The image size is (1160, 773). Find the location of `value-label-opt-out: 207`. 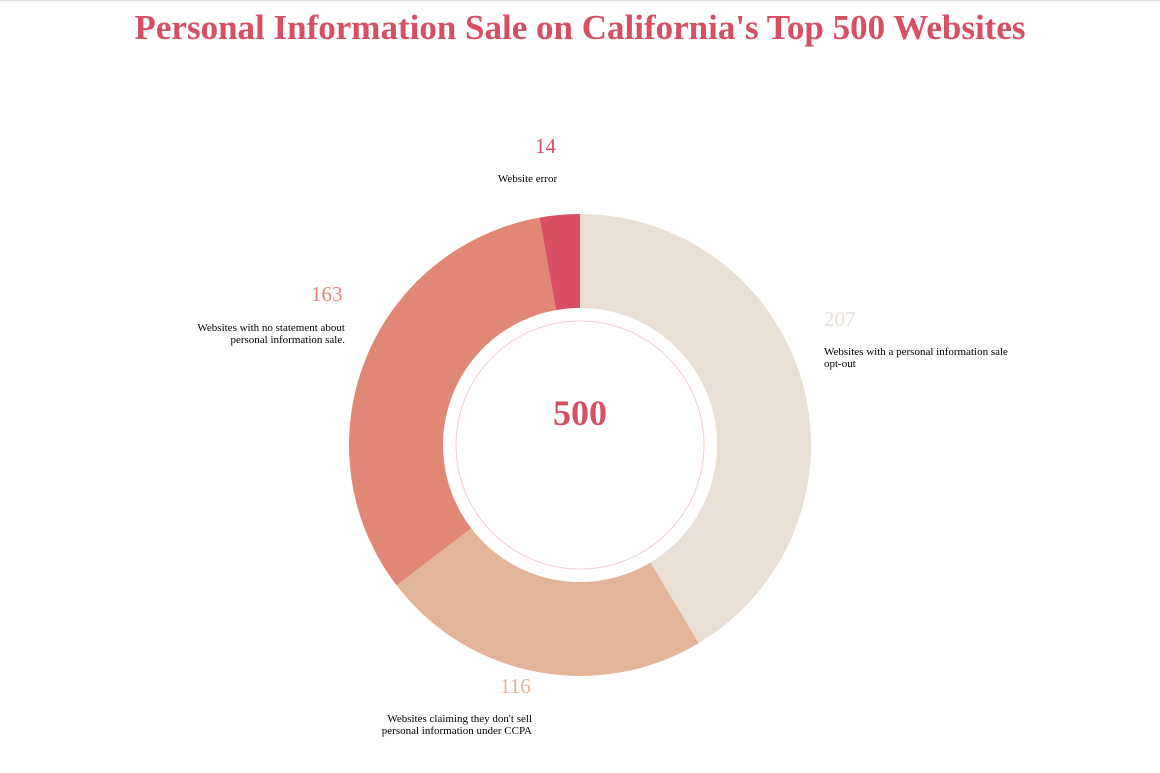

value-label-opt-out: 207 is located at coordinates (840, 319).